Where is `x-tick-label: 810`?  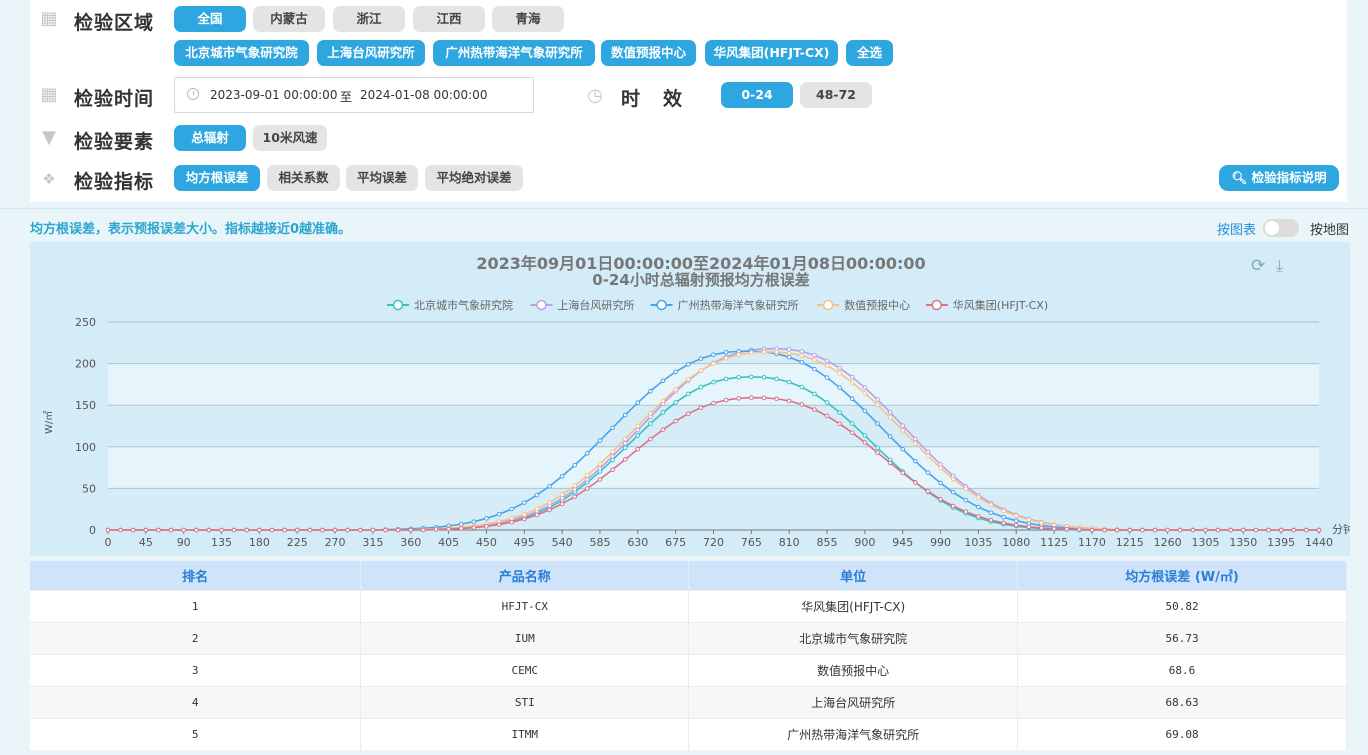 x-tick-label: 810 is located at coordinates (789, 542).